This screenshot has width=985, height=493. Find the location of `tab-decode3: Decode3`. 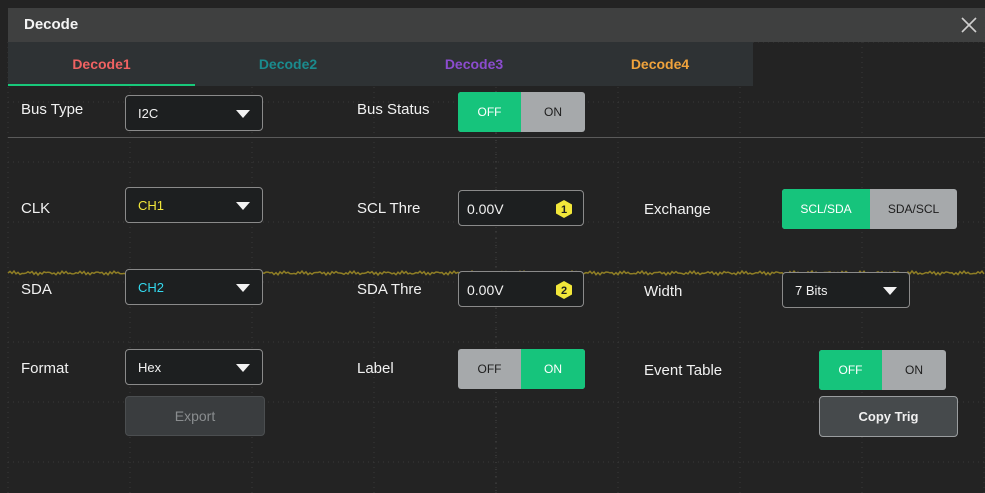

tab-decode3: Decode3 is located at coordinates (474, 64).